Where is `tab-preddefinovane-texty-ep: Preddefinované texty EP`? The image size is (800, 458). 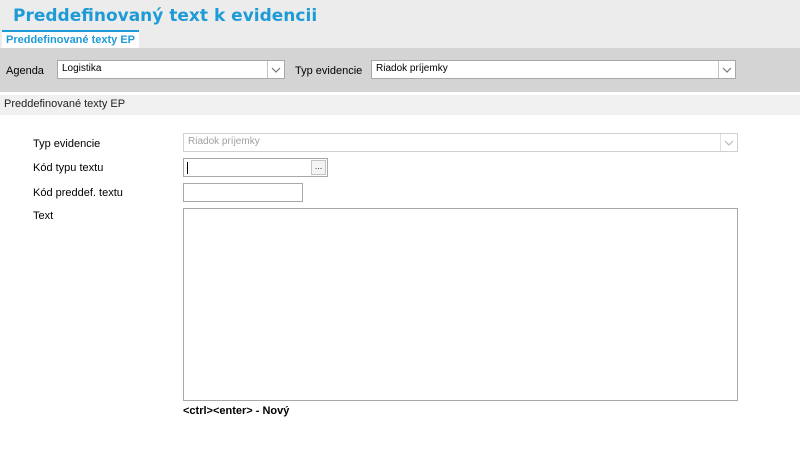 tab-preddefinovane-texty-ep: Preddefinované texty EP is located at coordinates (70, 39).